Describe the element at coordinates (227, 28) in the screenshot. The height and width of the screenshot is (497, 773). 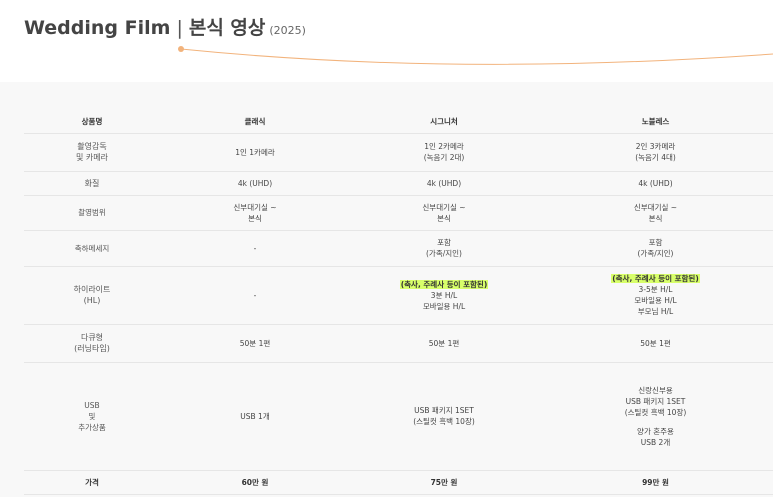
I see `title-subtitle: 본식 영상` at that location.